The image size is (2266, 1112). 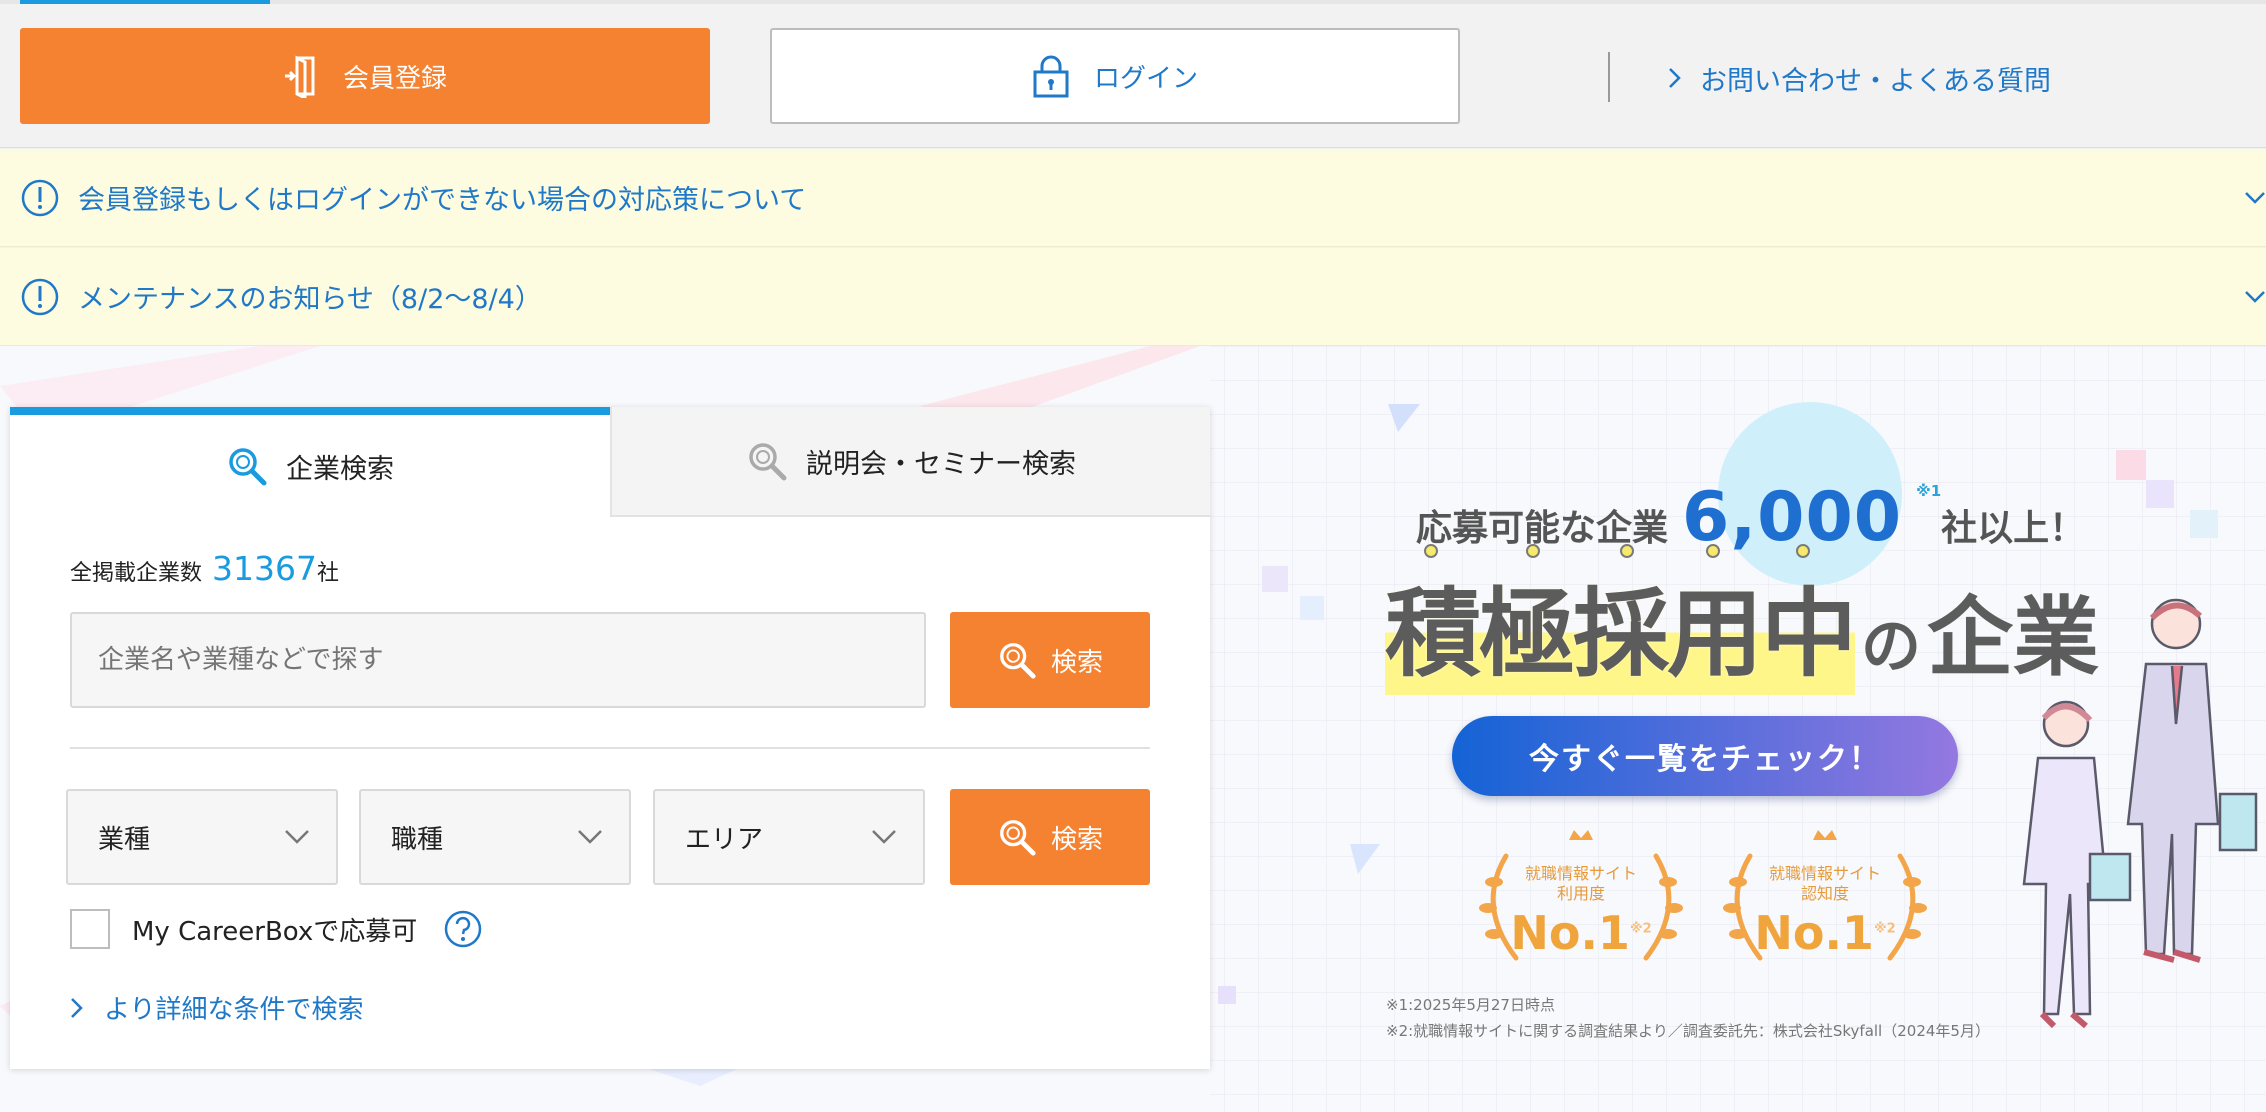 What do you see at coordinates (463, 929) in the screenshot?
I see `help-circle-icon` at bounding box center [463, 929].